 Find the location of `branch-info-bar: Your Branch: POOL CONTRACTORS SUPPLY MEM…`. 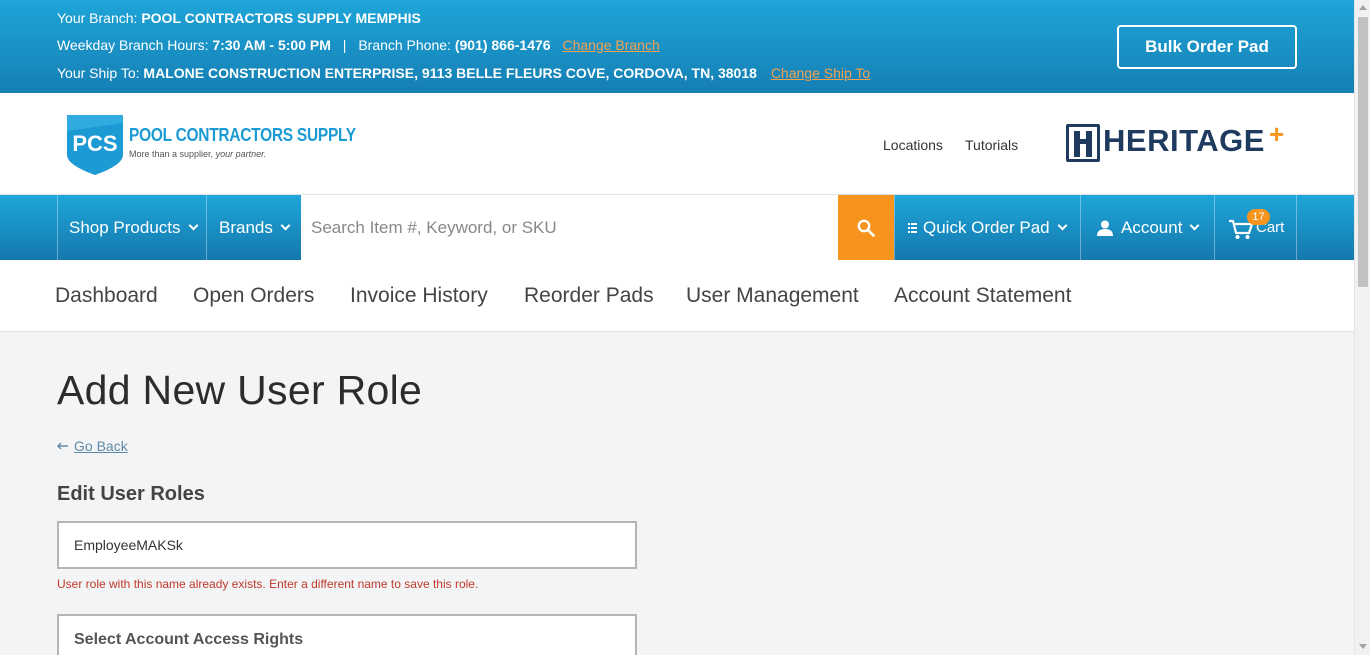

branch-info-bar: Your Branch: POOL CONTRACTORS SUPPLY MEM… is located at coordinates (677, 46).